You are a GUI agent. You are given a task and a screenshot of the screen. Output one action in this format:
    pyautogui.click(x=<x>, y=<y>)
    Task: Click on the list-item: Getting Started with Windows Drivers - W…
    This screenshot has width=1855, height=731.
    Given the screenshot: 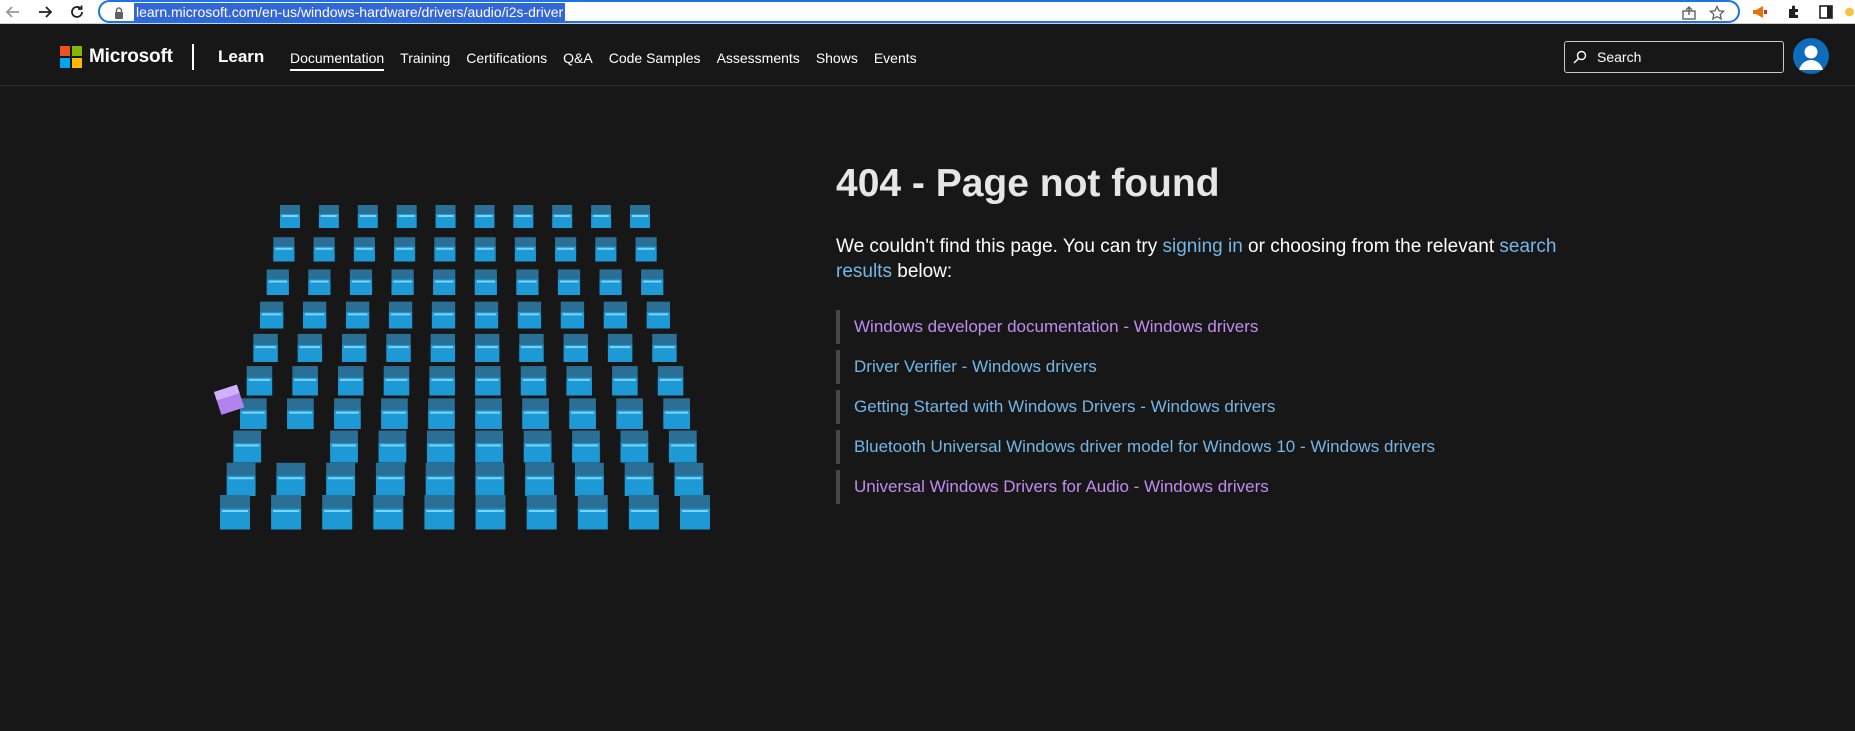 What is the action you would take?
    pyautogui.click(x=1236, y=407)
    